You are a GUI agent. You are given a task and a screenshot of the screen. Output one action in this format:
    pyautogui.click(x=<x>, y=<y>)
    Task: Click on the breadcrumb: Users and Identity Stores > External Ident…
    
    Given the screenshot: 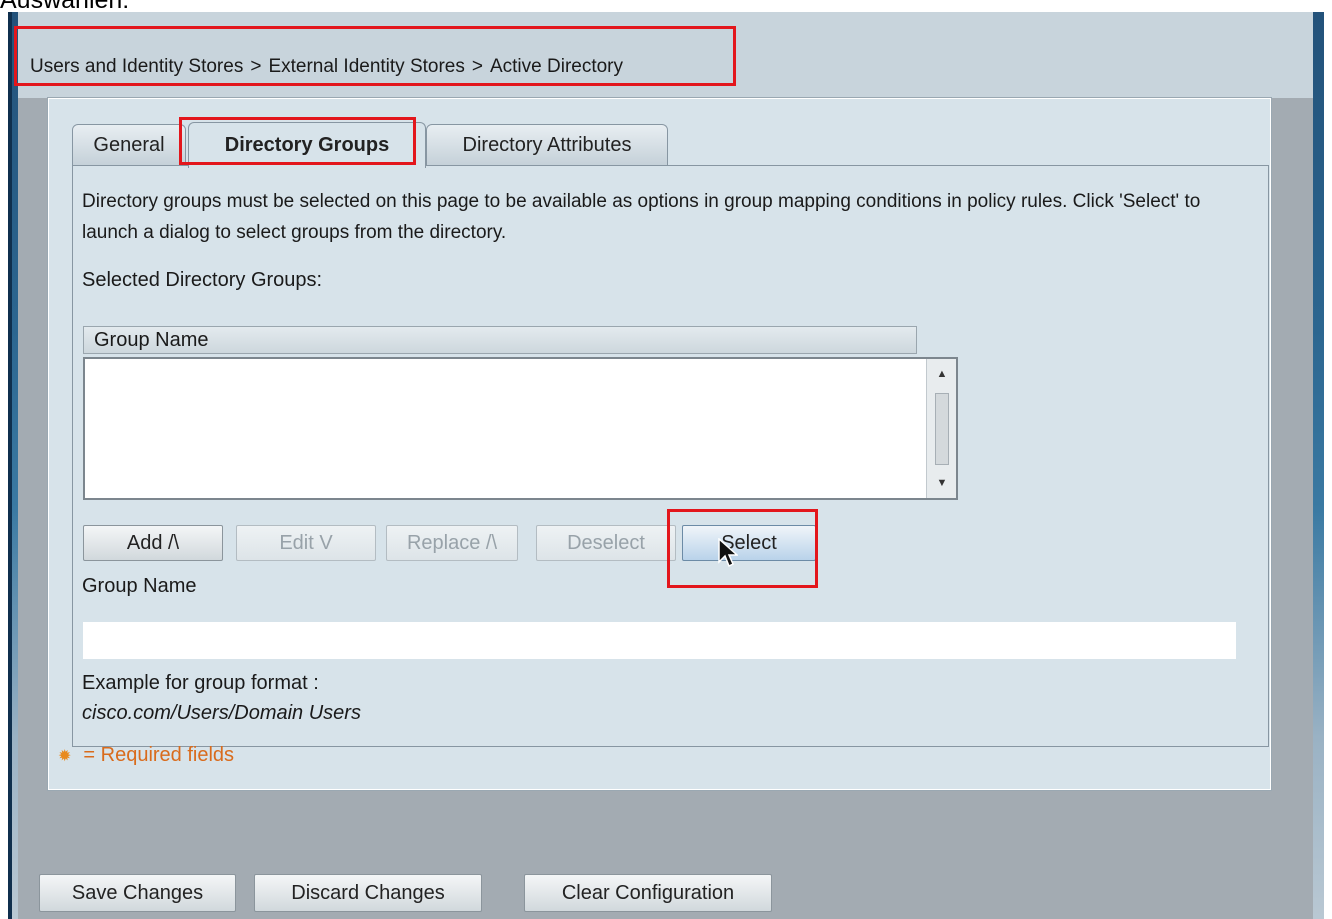 What is the action you would take?
    pyautogui.click(x=326, y=67)
    